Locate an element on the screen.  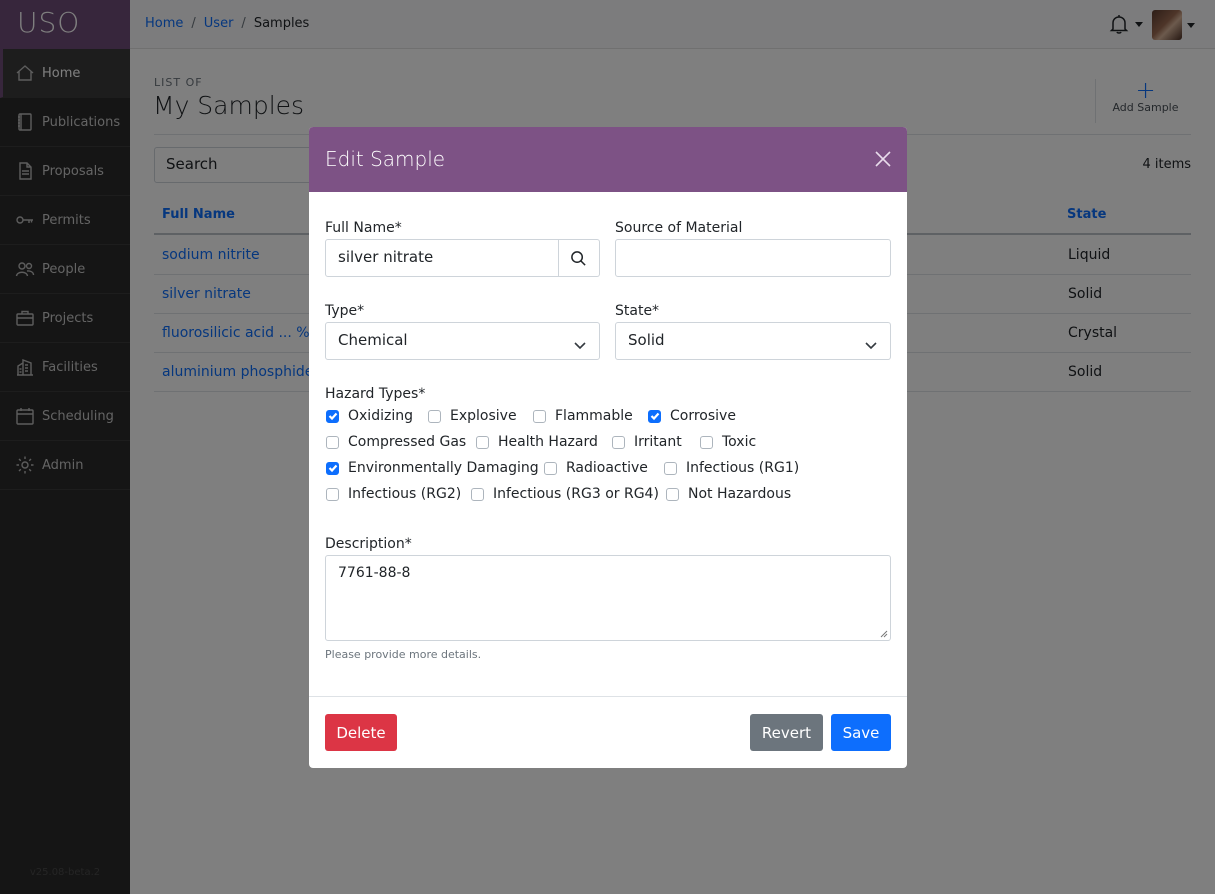
close-icon is located at coordinates (883, 159).